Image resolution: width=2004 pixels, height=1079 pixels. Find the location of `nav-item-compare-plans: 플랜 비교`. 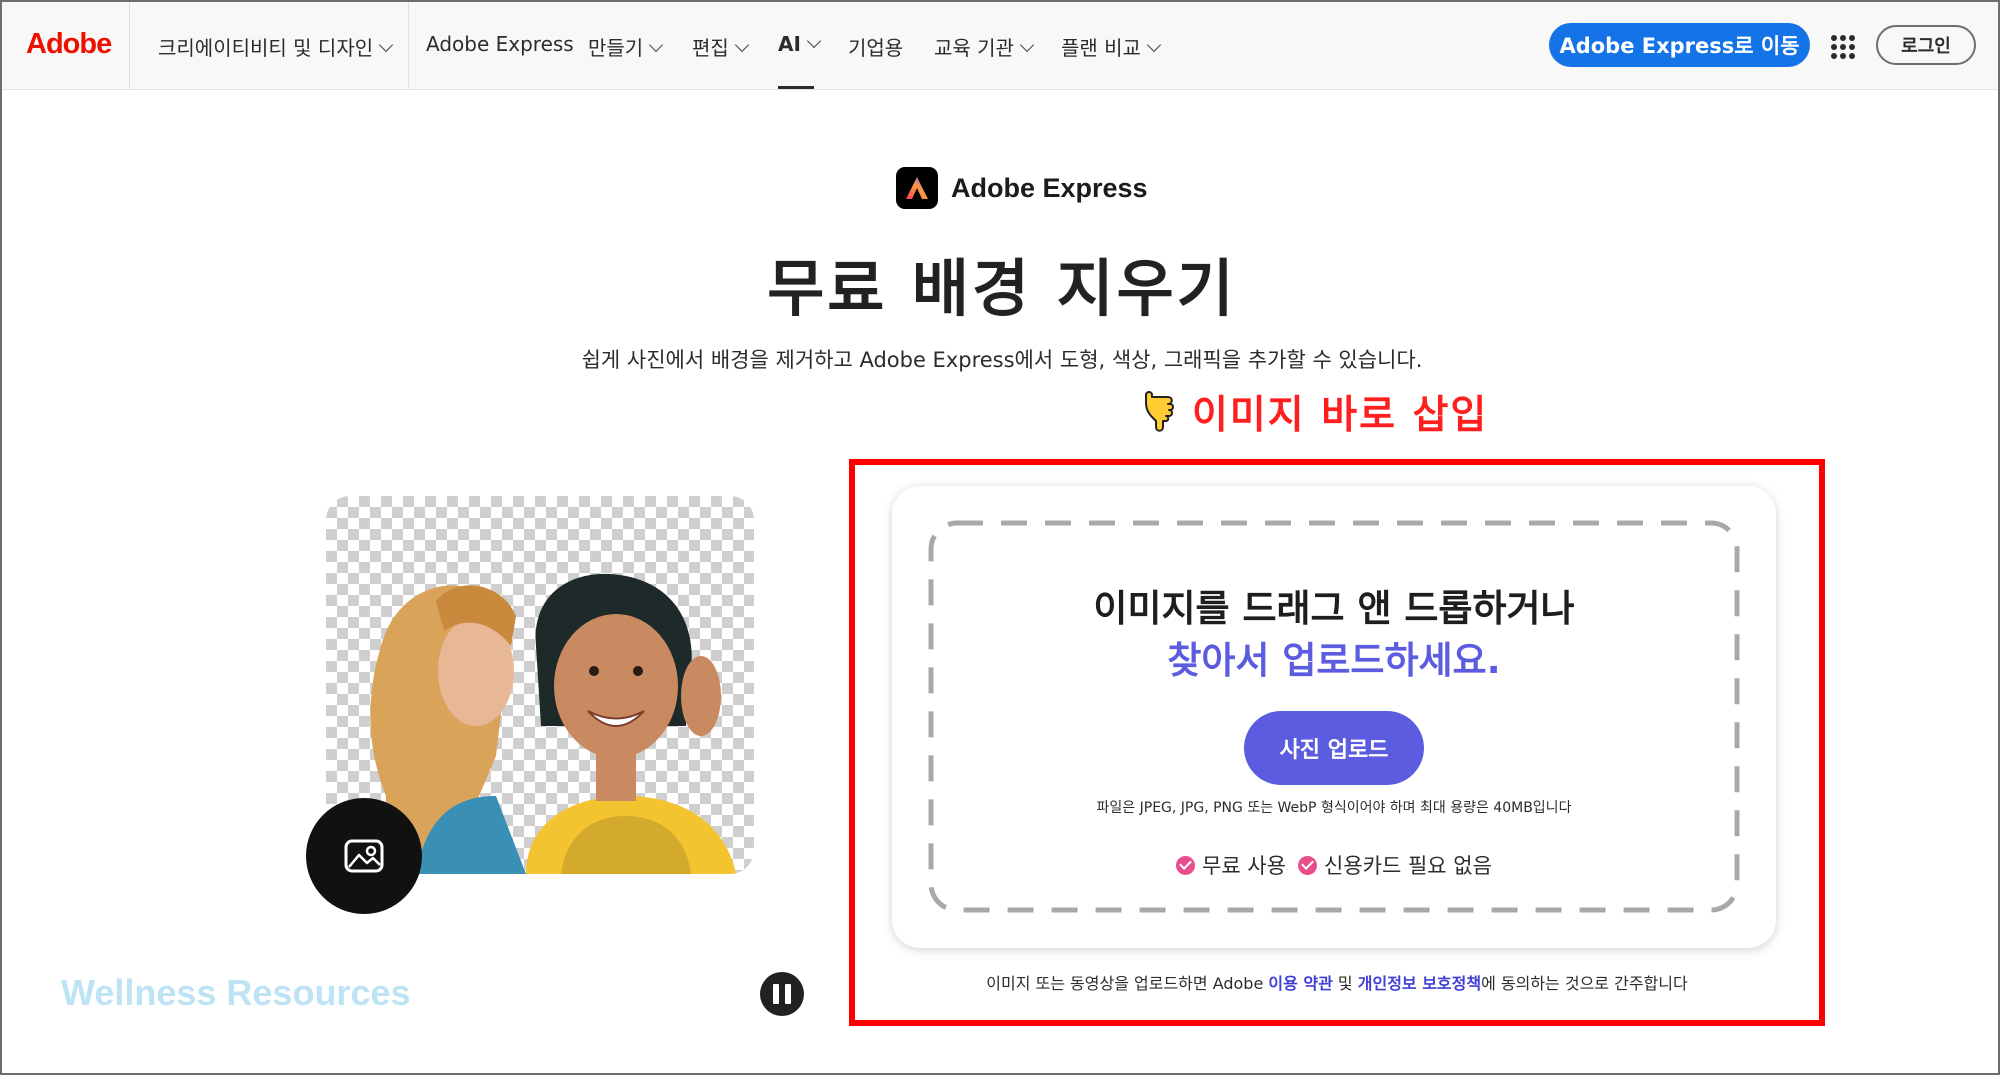

nav-item-compare-plans: 플랜 비교 is located at coordinates (1111, 46).